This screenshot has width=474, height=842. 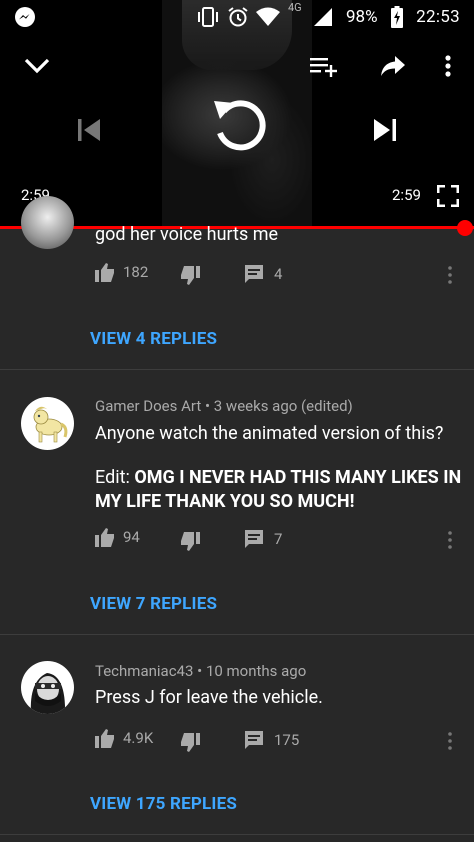 What do you see at coordinates (283, 406) in the screenshot?
I see `comment-timestamp: 3 weeks ago (edited)` at bounding box center [283, 406].